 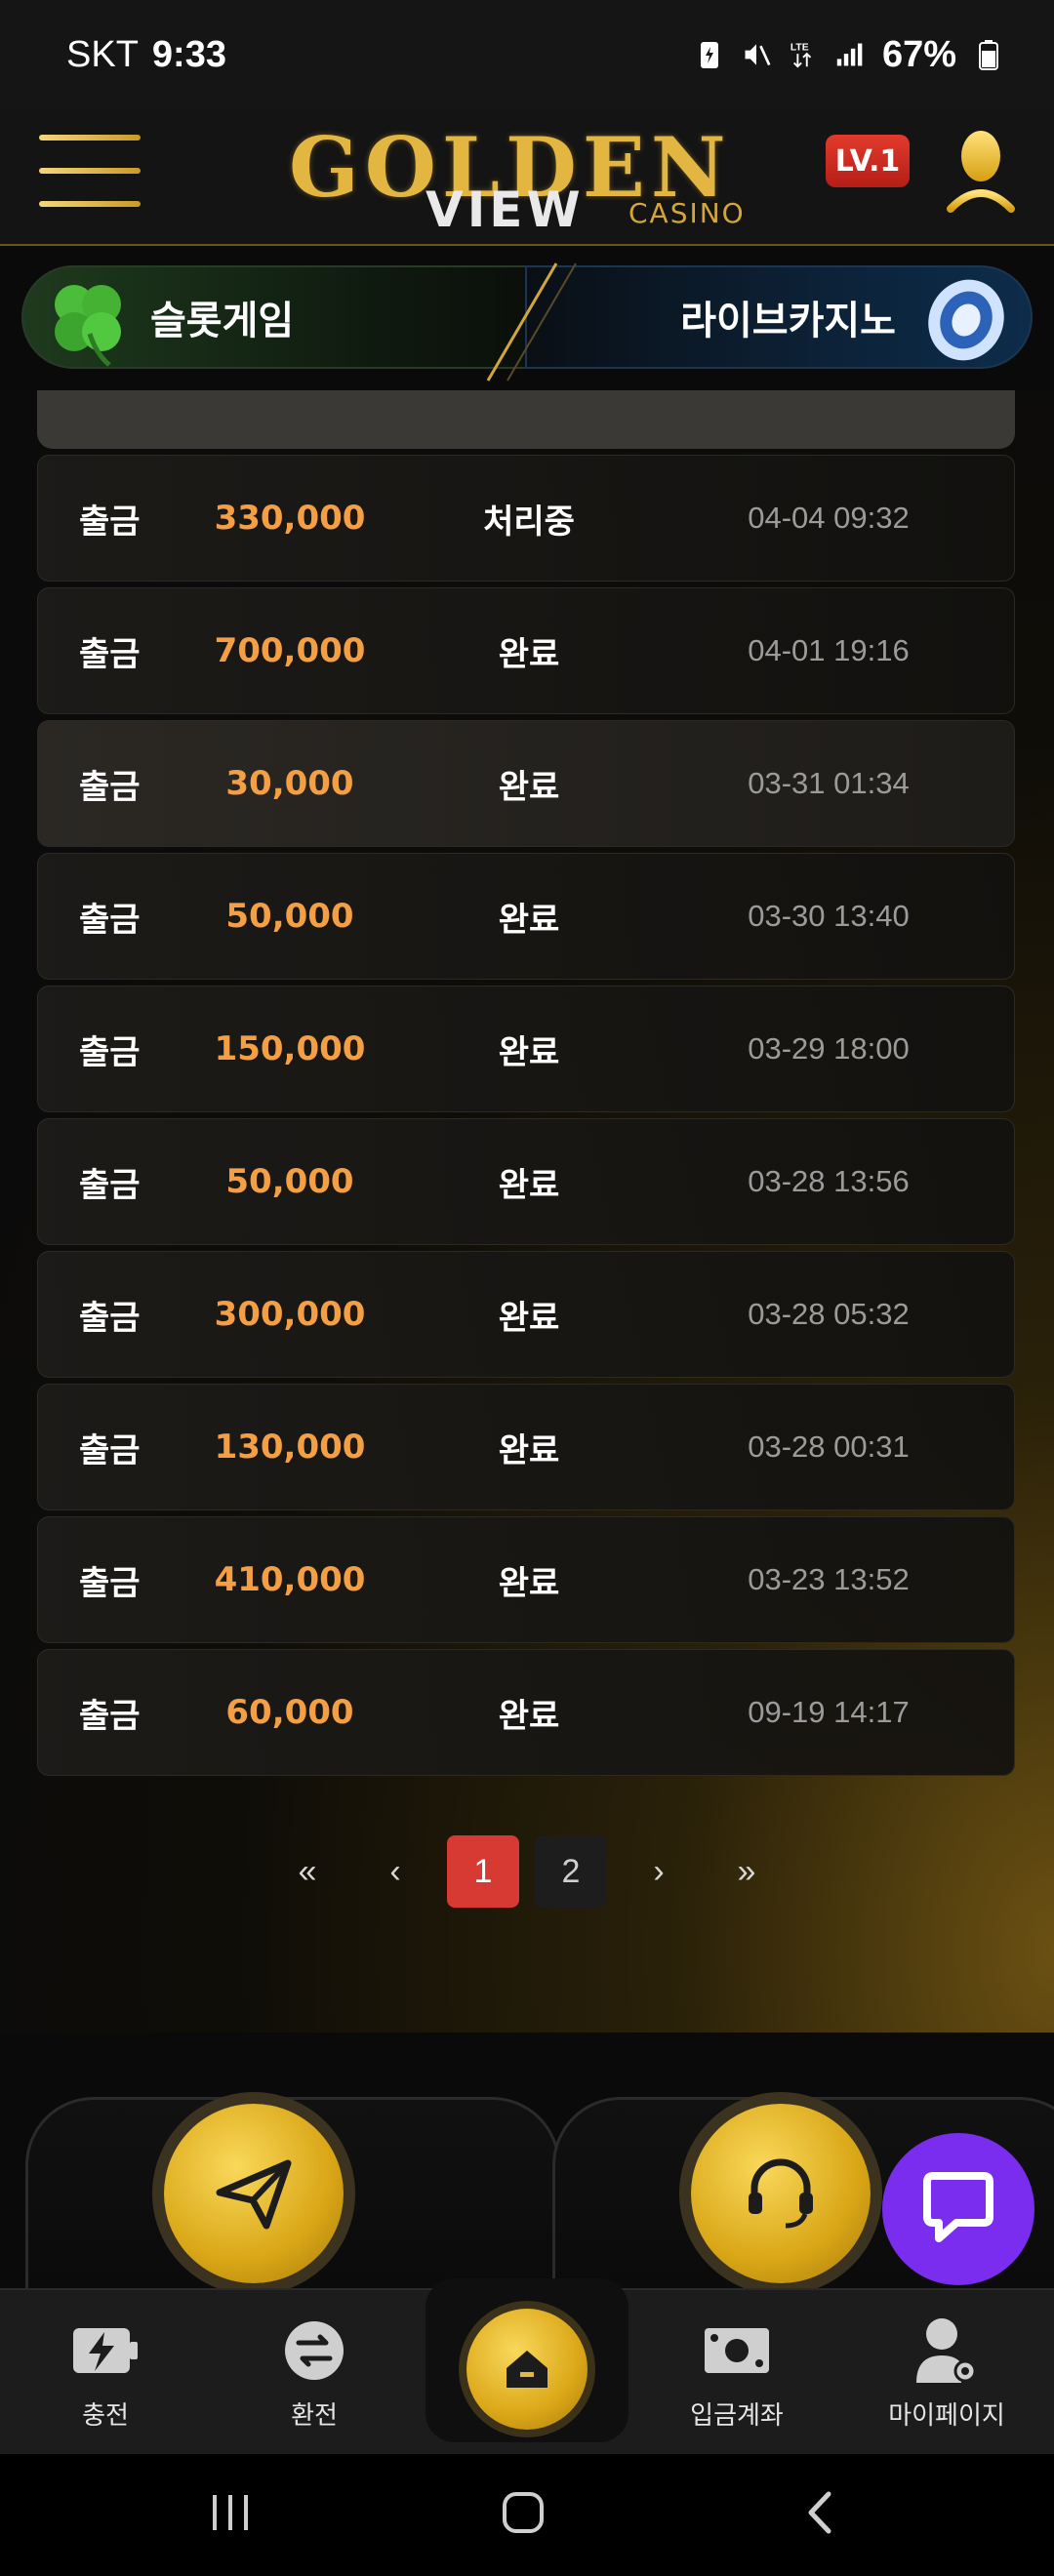 What do you see at coordinates (687, 213) in the screenshot?
I see `logo-casino-text: CASINO` at bounding box center [687, 213].